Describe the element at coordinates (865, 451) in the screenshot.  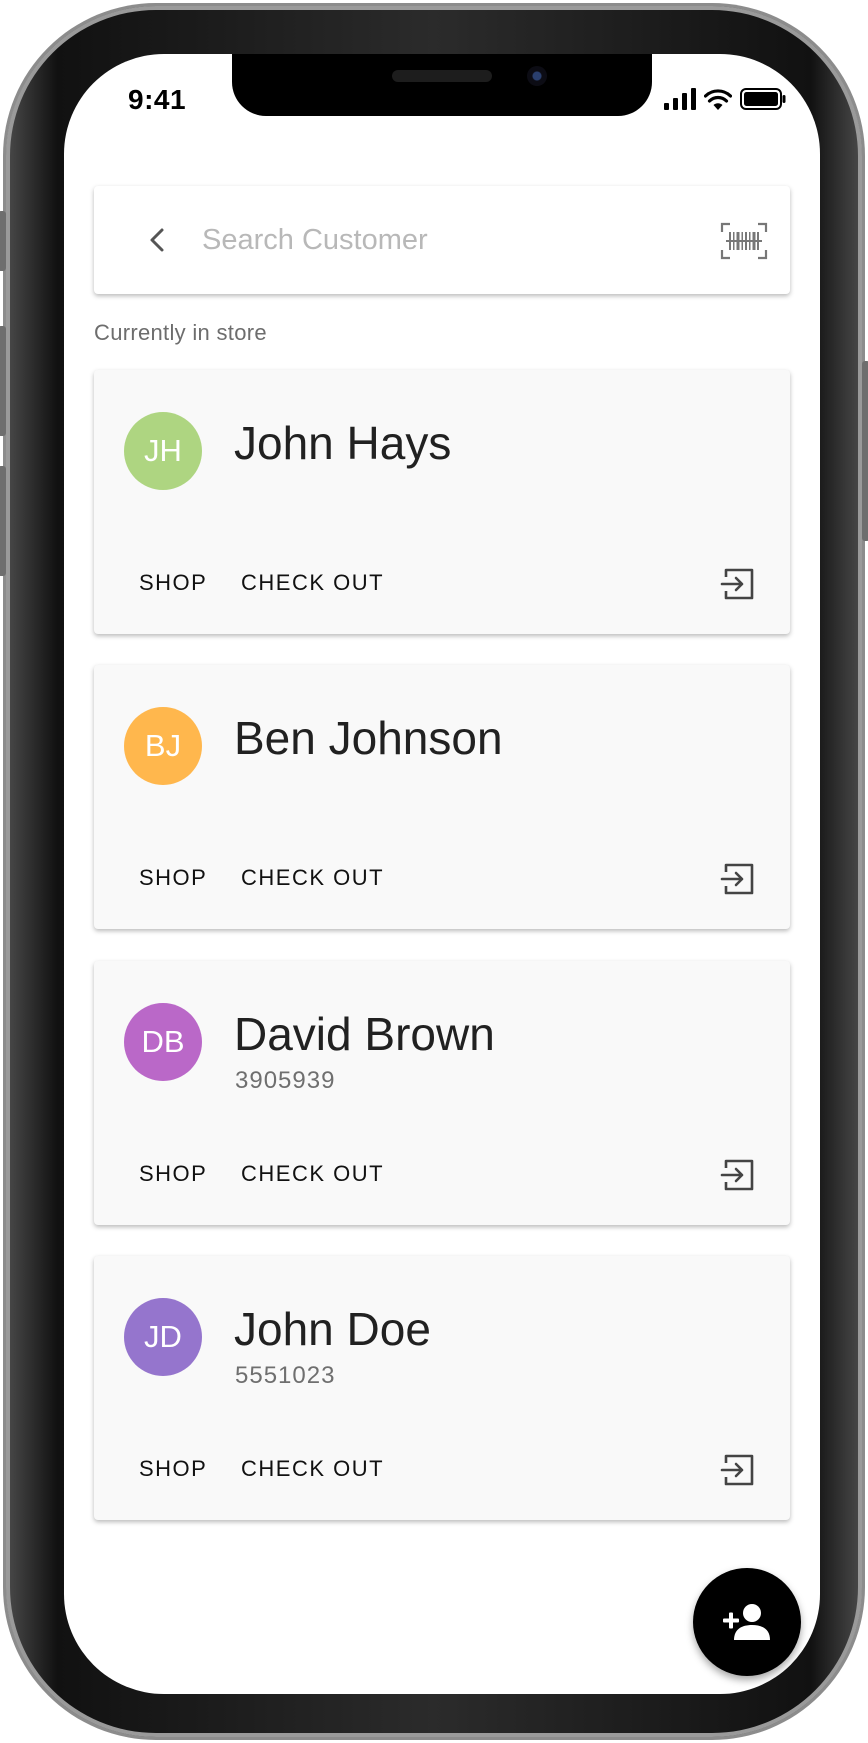
I see `power-button` at that location.